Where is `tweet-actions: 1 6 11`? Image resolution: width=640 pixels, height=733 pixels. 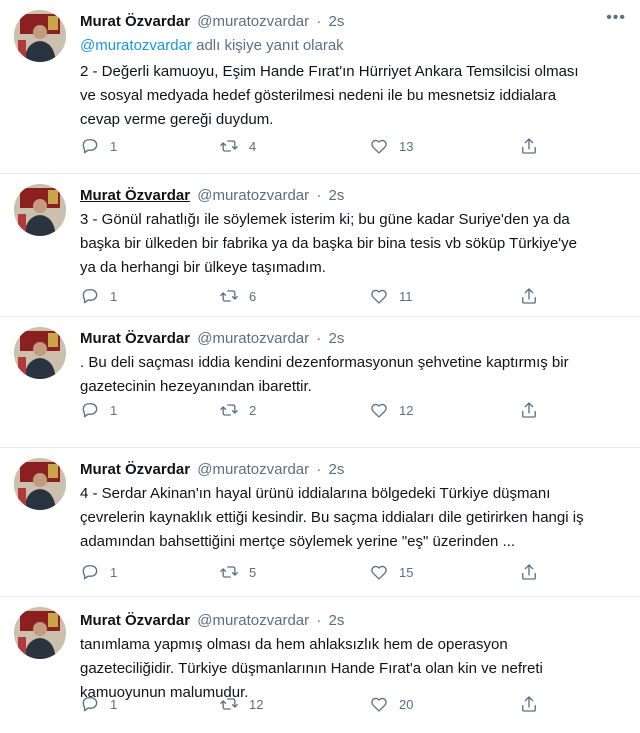
tweet-actions: 1 6 11 is located at coordinates (353, 296).